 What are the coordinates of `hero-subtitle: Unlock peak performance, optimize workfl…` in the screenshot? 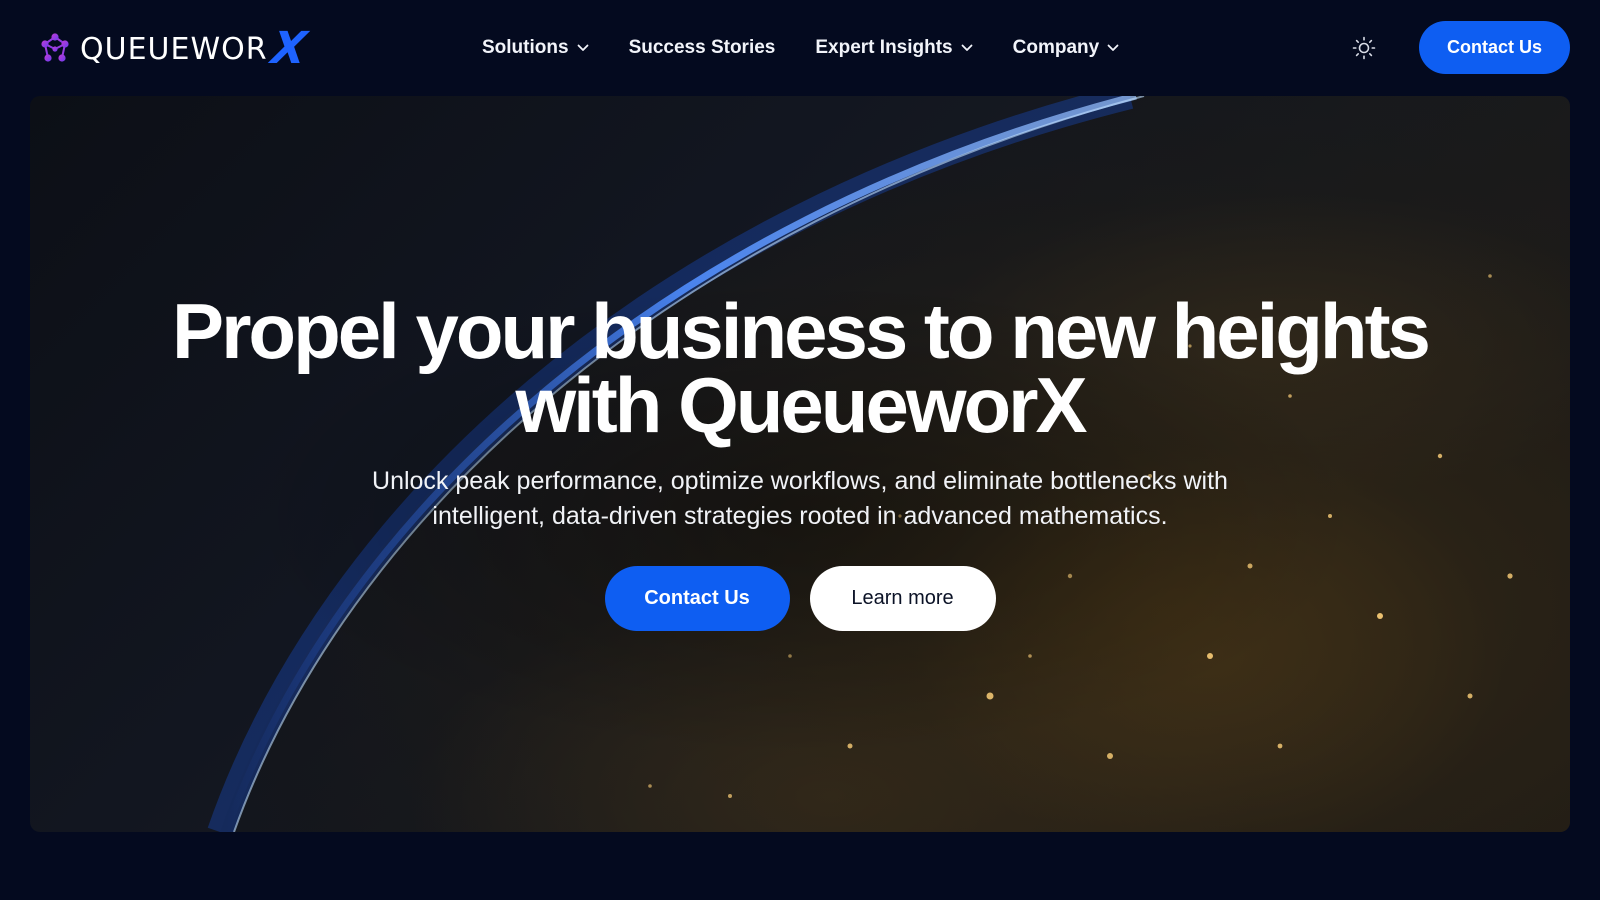 It's located at (800, 499).